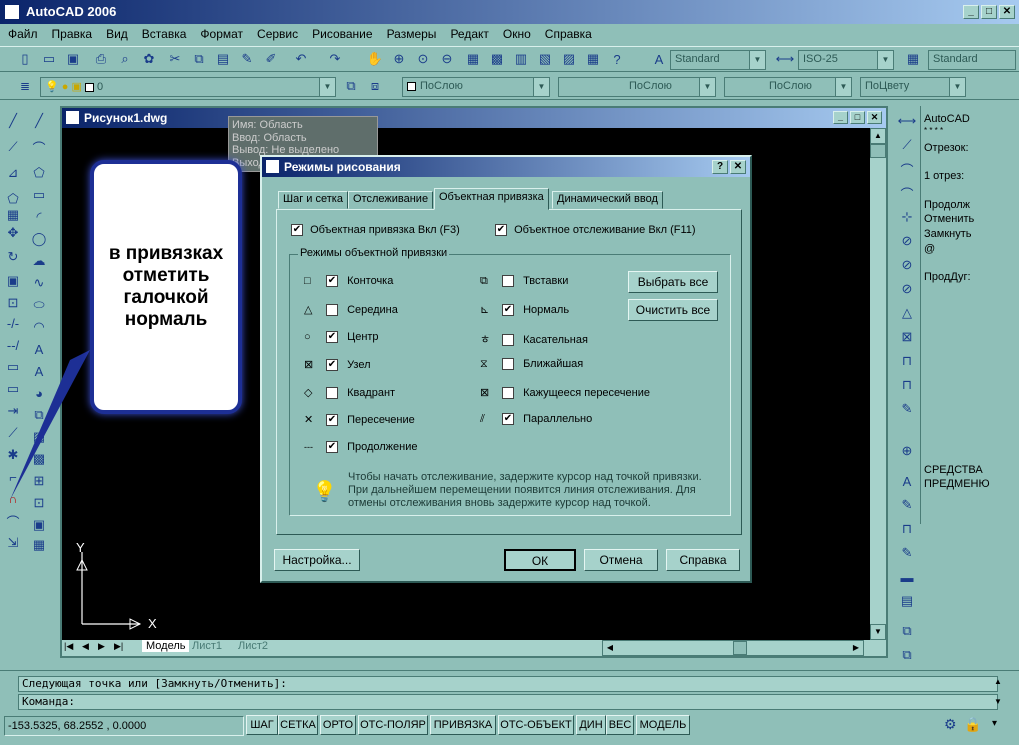  What do you see at coordinates (473, 59) in the screenshot?
I see `properties-icon: ▦` at bounding box center [473, 59].